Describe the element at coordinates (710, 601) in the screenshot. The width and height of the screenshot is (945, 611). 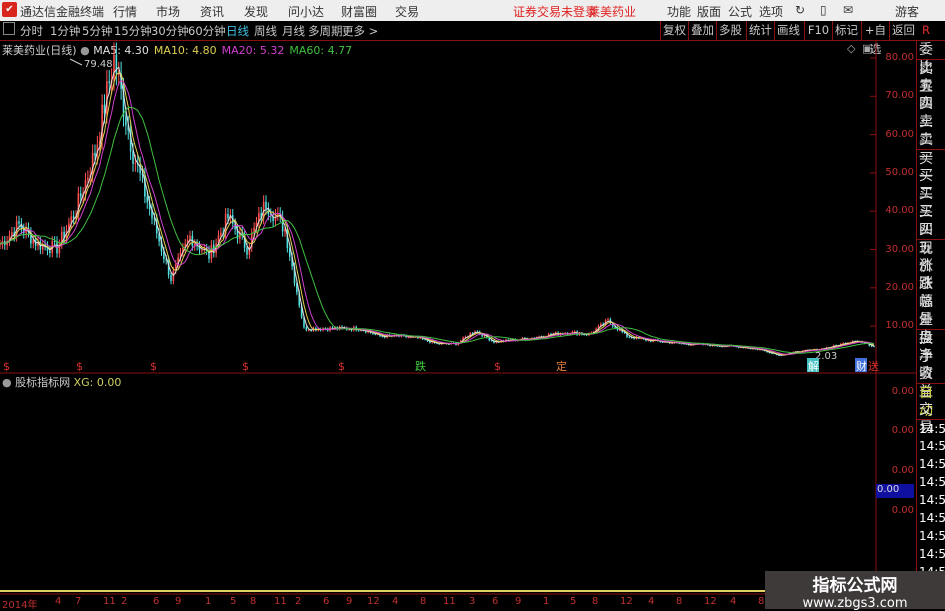
I see `time-tick: 12` at that location.